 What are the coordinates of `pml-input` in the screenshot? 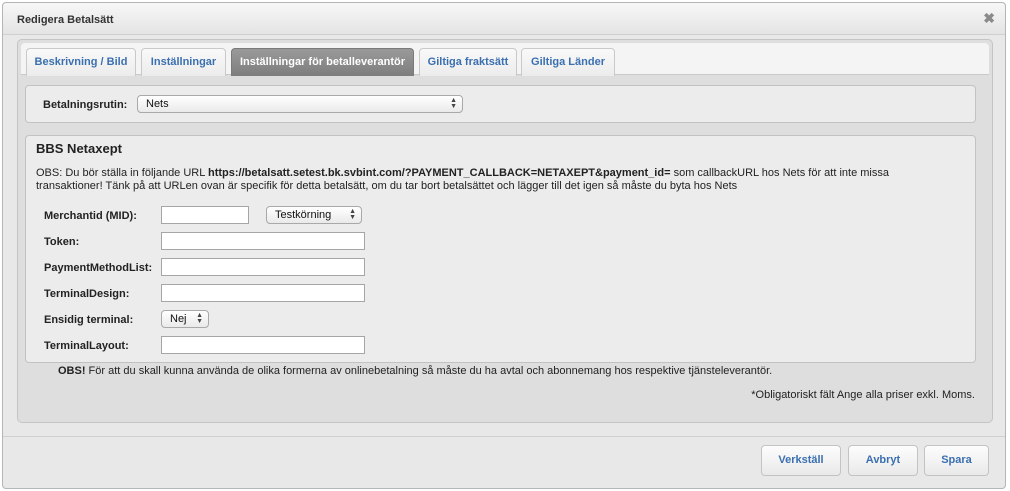 It's located at (263, 267).